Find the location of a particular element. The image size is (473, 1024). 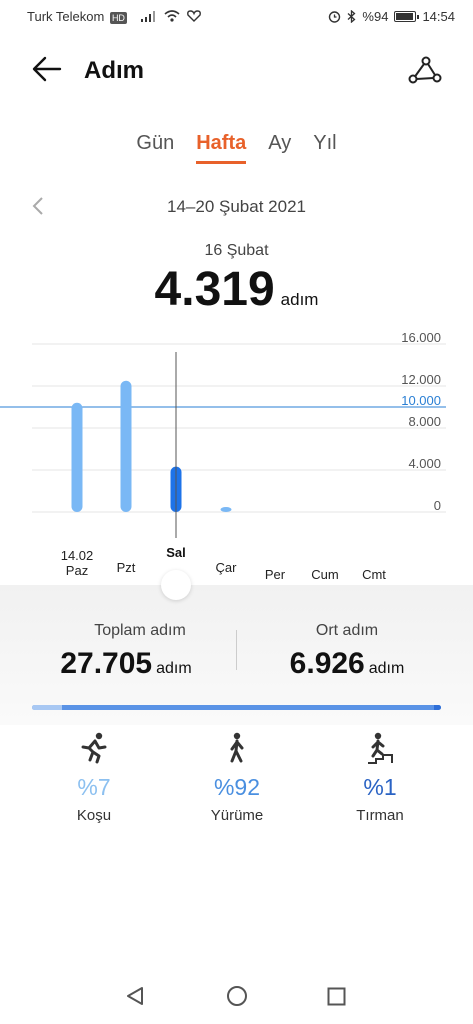

x-tick-label: Cmt is located at coordinates (374, 574).